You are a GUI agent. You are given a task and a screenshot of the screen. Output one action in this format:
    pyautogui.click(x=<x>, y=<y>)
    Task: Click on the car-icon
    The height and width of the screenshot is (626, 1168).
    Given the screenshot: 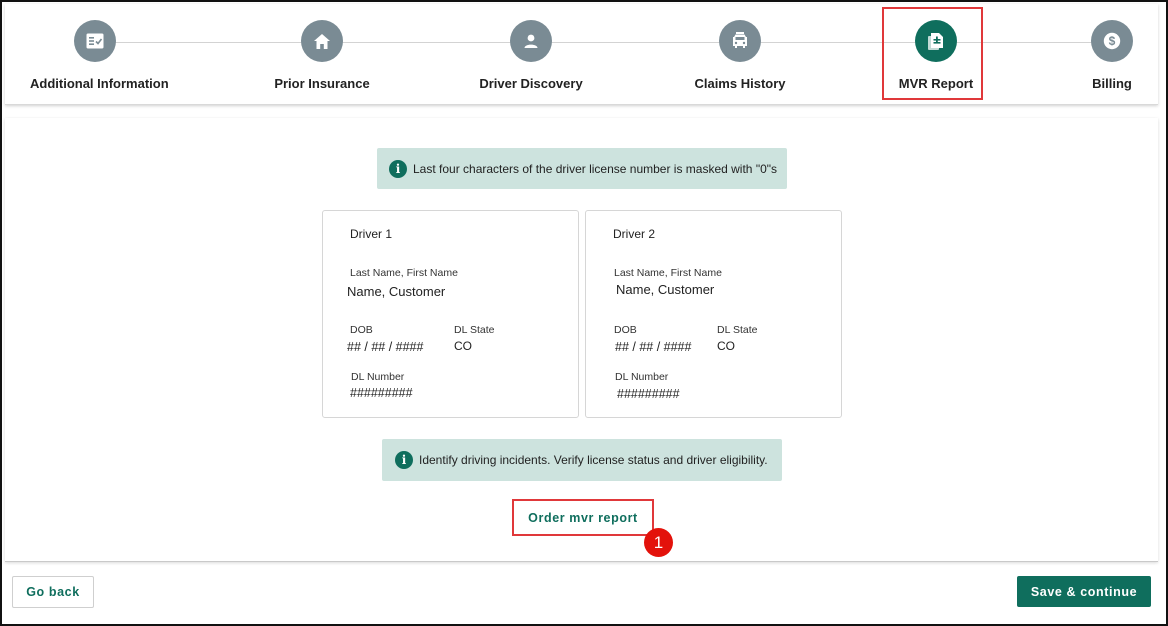 What is the action you would take?
    pyautogui.click(x=740, y=41)
    